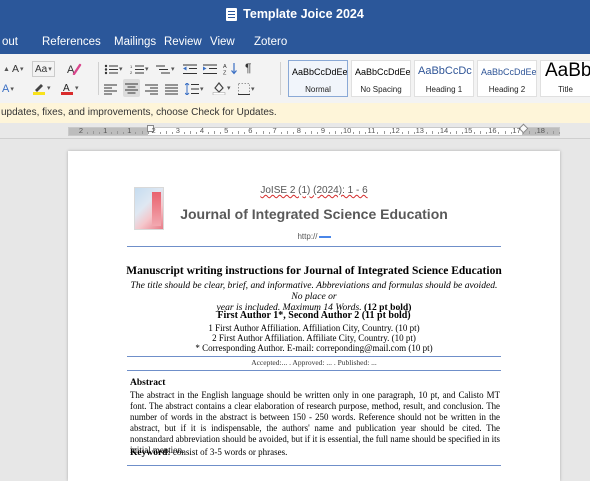  Describe the element at coordinates (81, 130) in the screenshot. I see `ruler-number: 2` at that location.